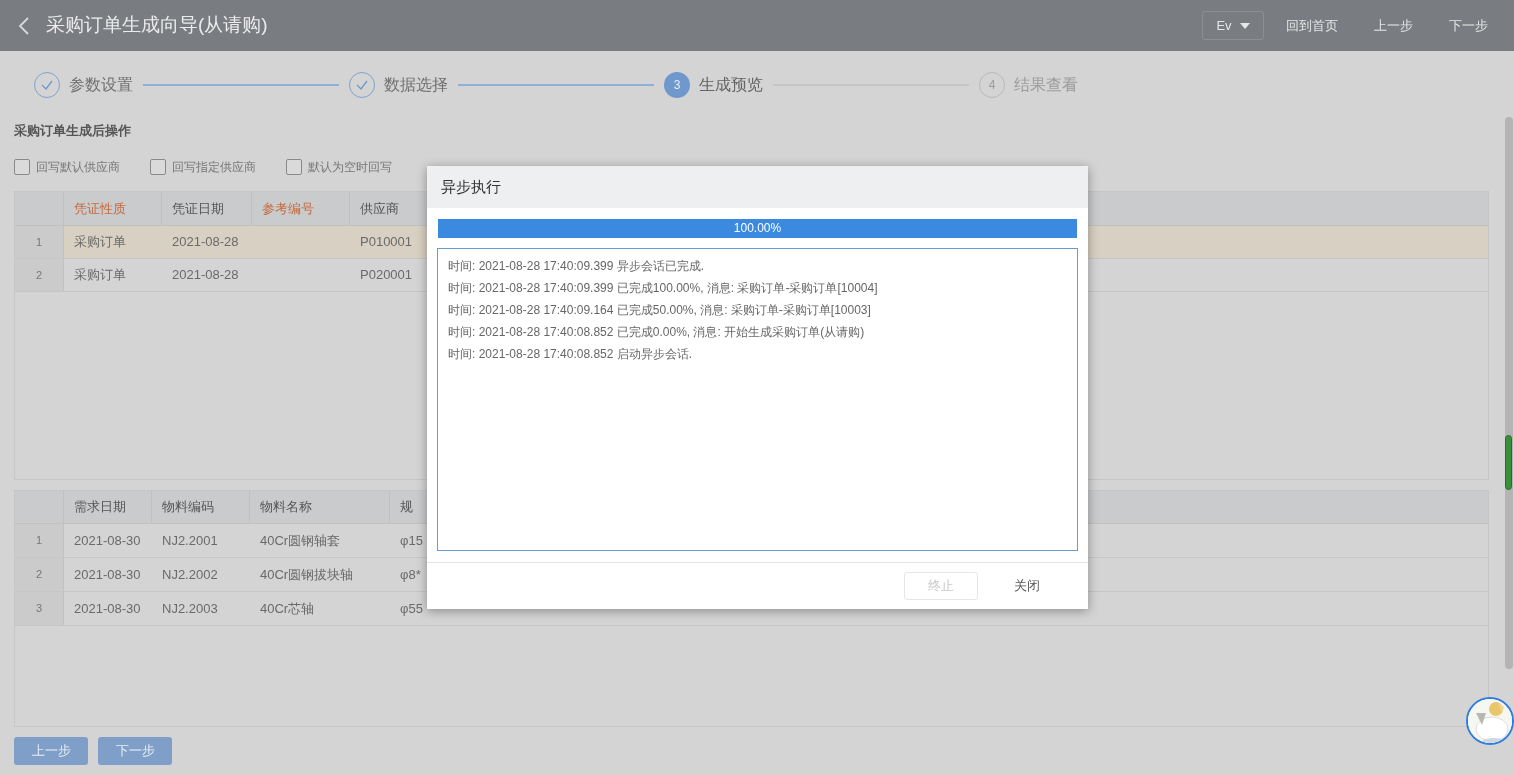  Describe the element at coordinates (577, 266) in the screenshot. I see `log-line: 时间: 2021-08-28 17:40:09.399 异步会话已完成.` at that location.